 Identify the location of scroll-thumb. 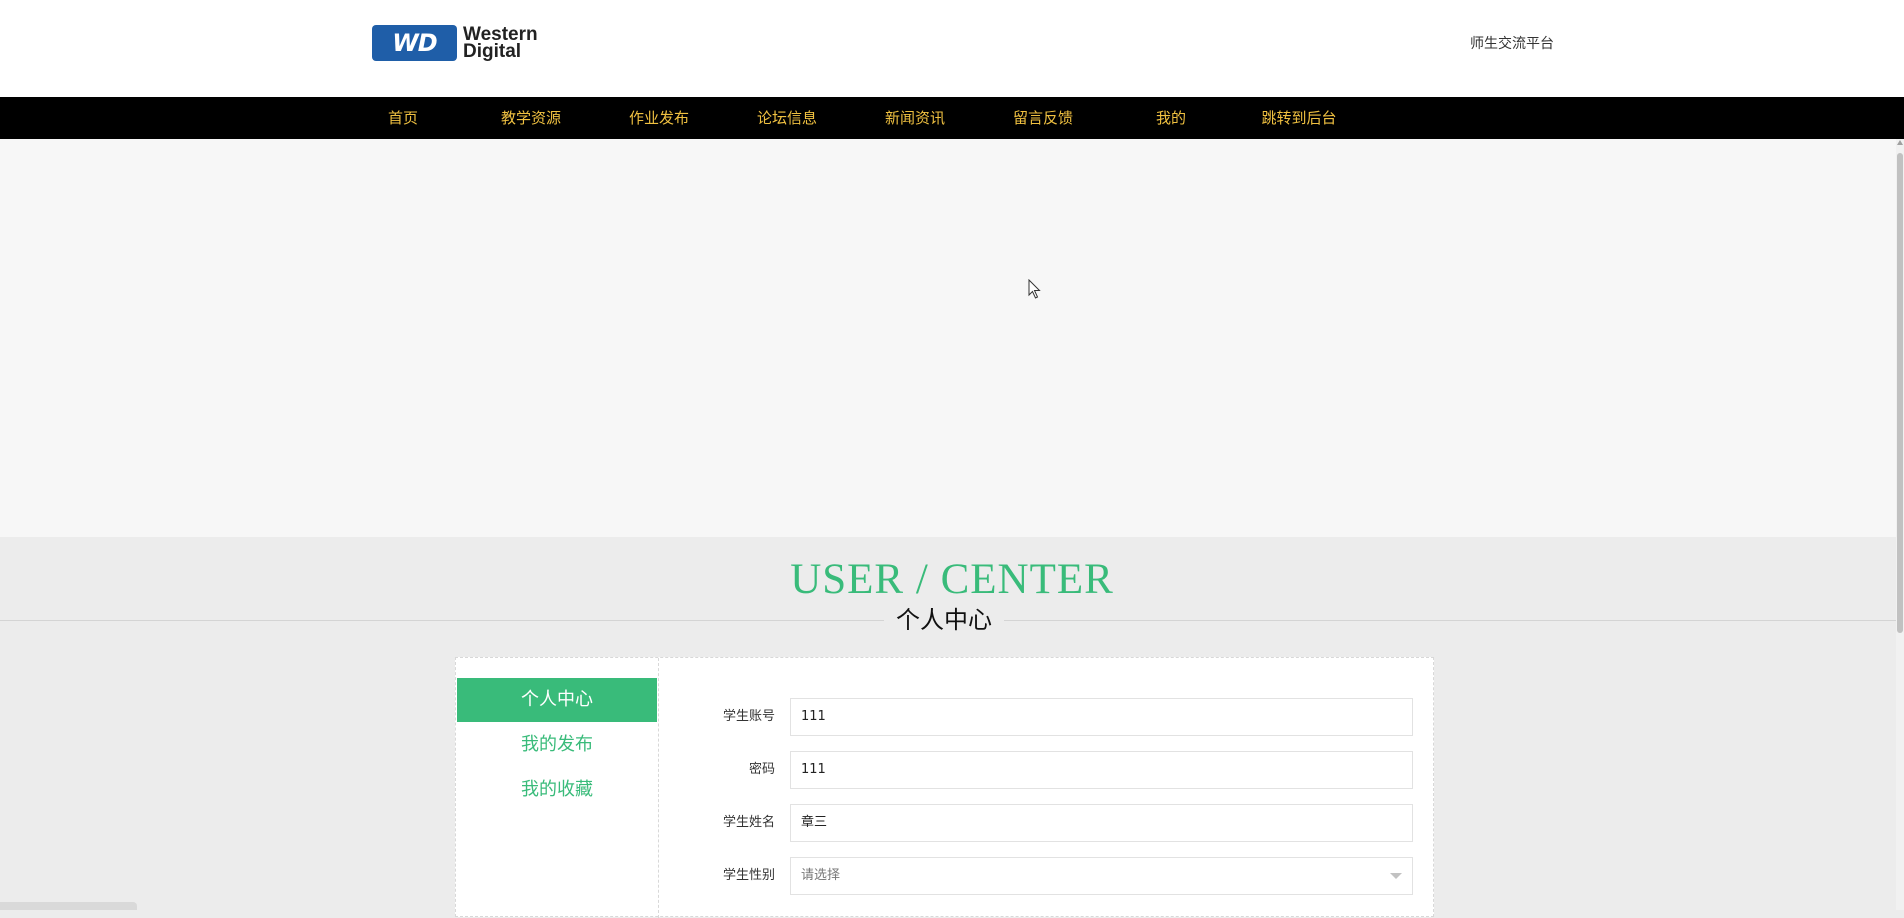
(1900, 393).